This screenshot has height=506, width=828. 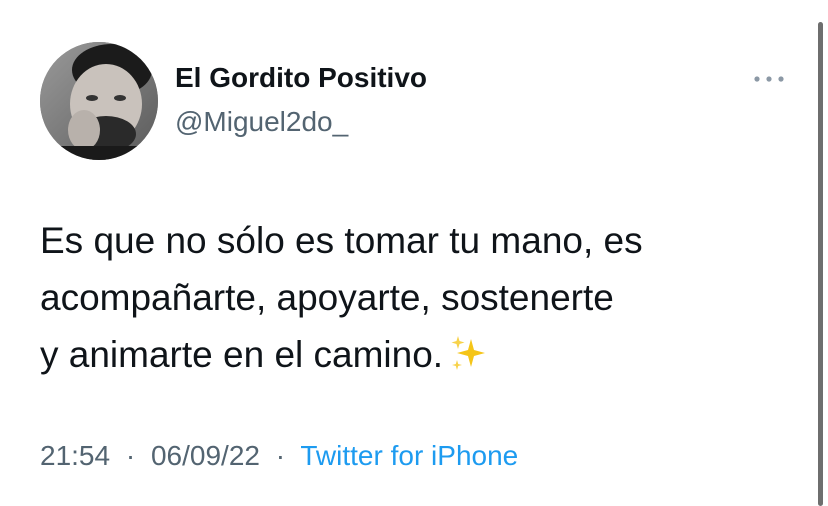 What do you see at coordinates (301, 78) in the screenshot?
I see `author-display-name: El Gordito Positivo` at bounding box center [301, 78].